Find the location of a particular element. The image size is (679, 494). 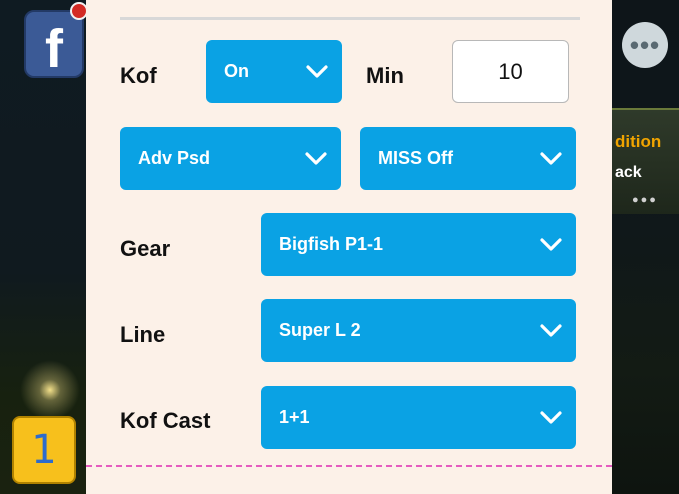

kof-cast-label: Kof Cast is located at coordinates (165, 420).